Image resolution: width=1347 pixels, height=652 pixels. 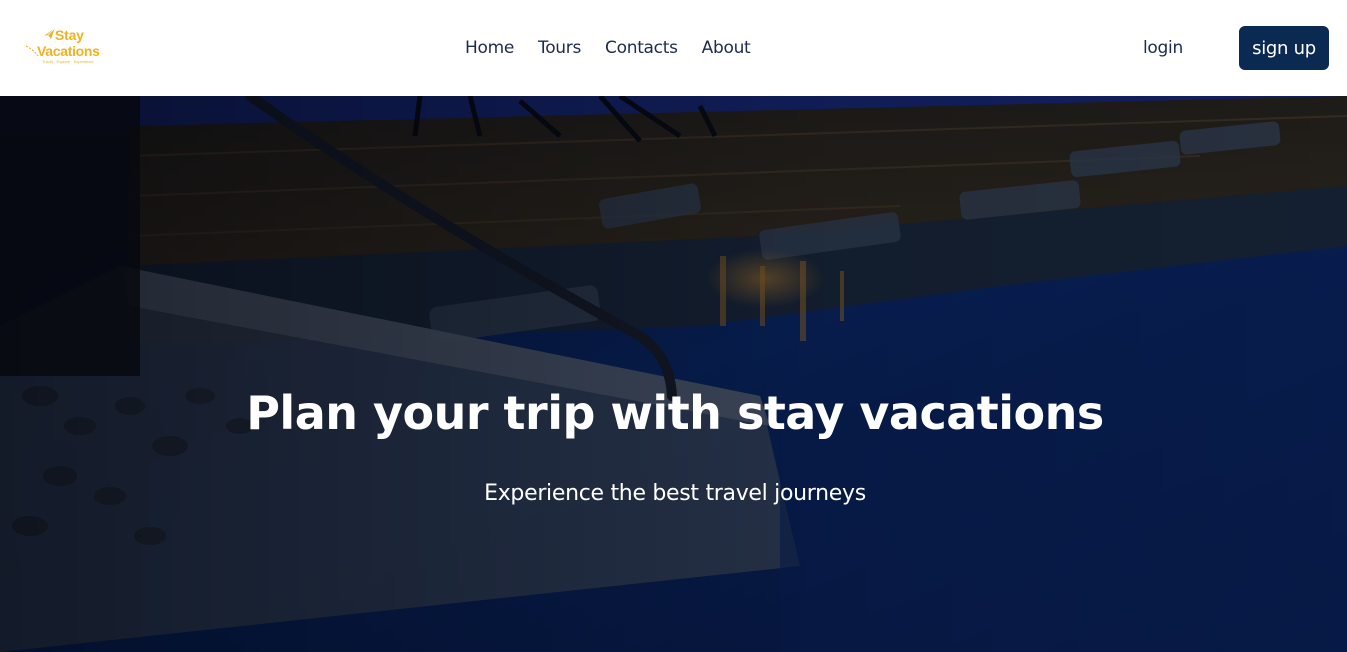 What do you see at coordinates (675, 413) in the screenshot?
I see `hero-title: Plan your trip with stay vacations` at bounding box center [675, 413].